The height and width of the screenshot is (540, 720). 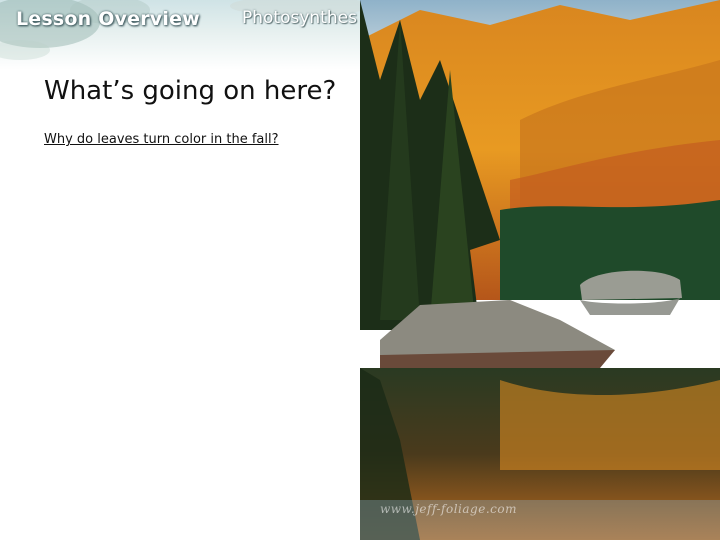 I want to click on section-label: Lesson Overview, so click(x=108, y=19).